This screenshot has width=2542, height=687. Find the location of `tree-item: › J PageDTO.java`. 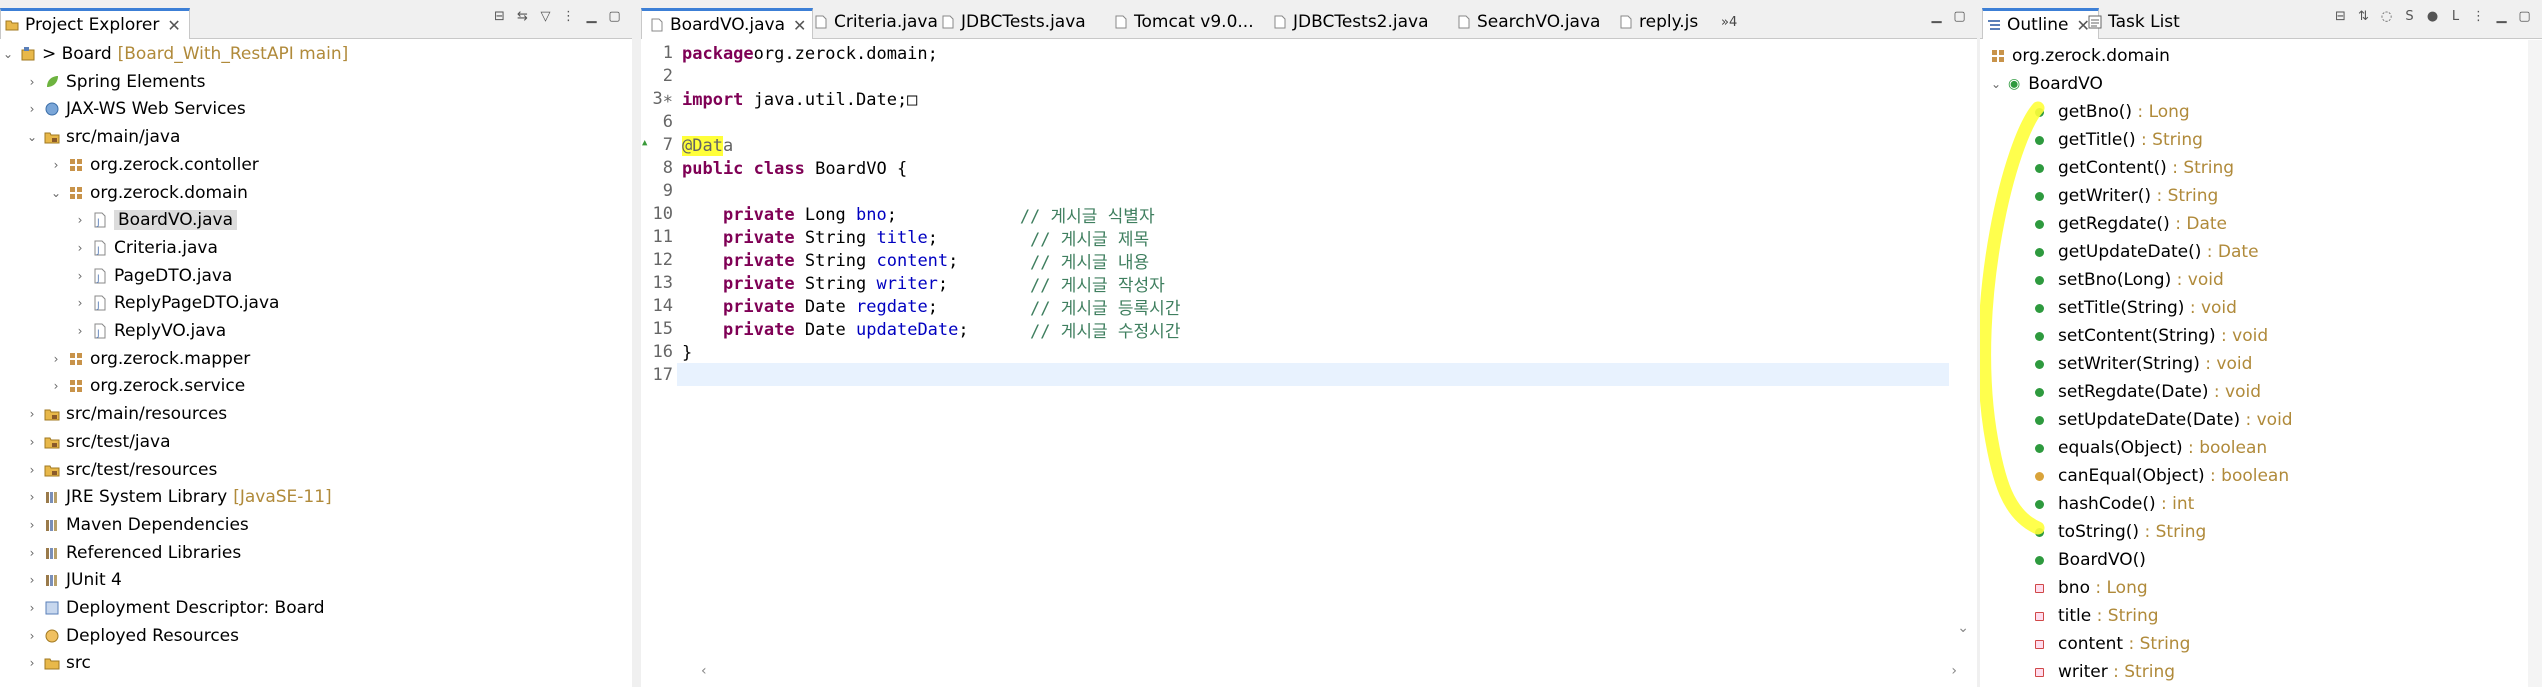

tree-item: › J PageDTO.java is located at coordinates (153, 276).